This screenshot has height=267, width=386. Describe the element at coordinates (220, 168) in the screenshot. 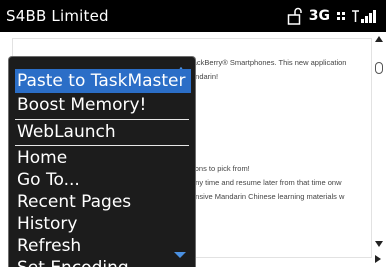

I see `page-text-line: sons to pick from!` at that location.